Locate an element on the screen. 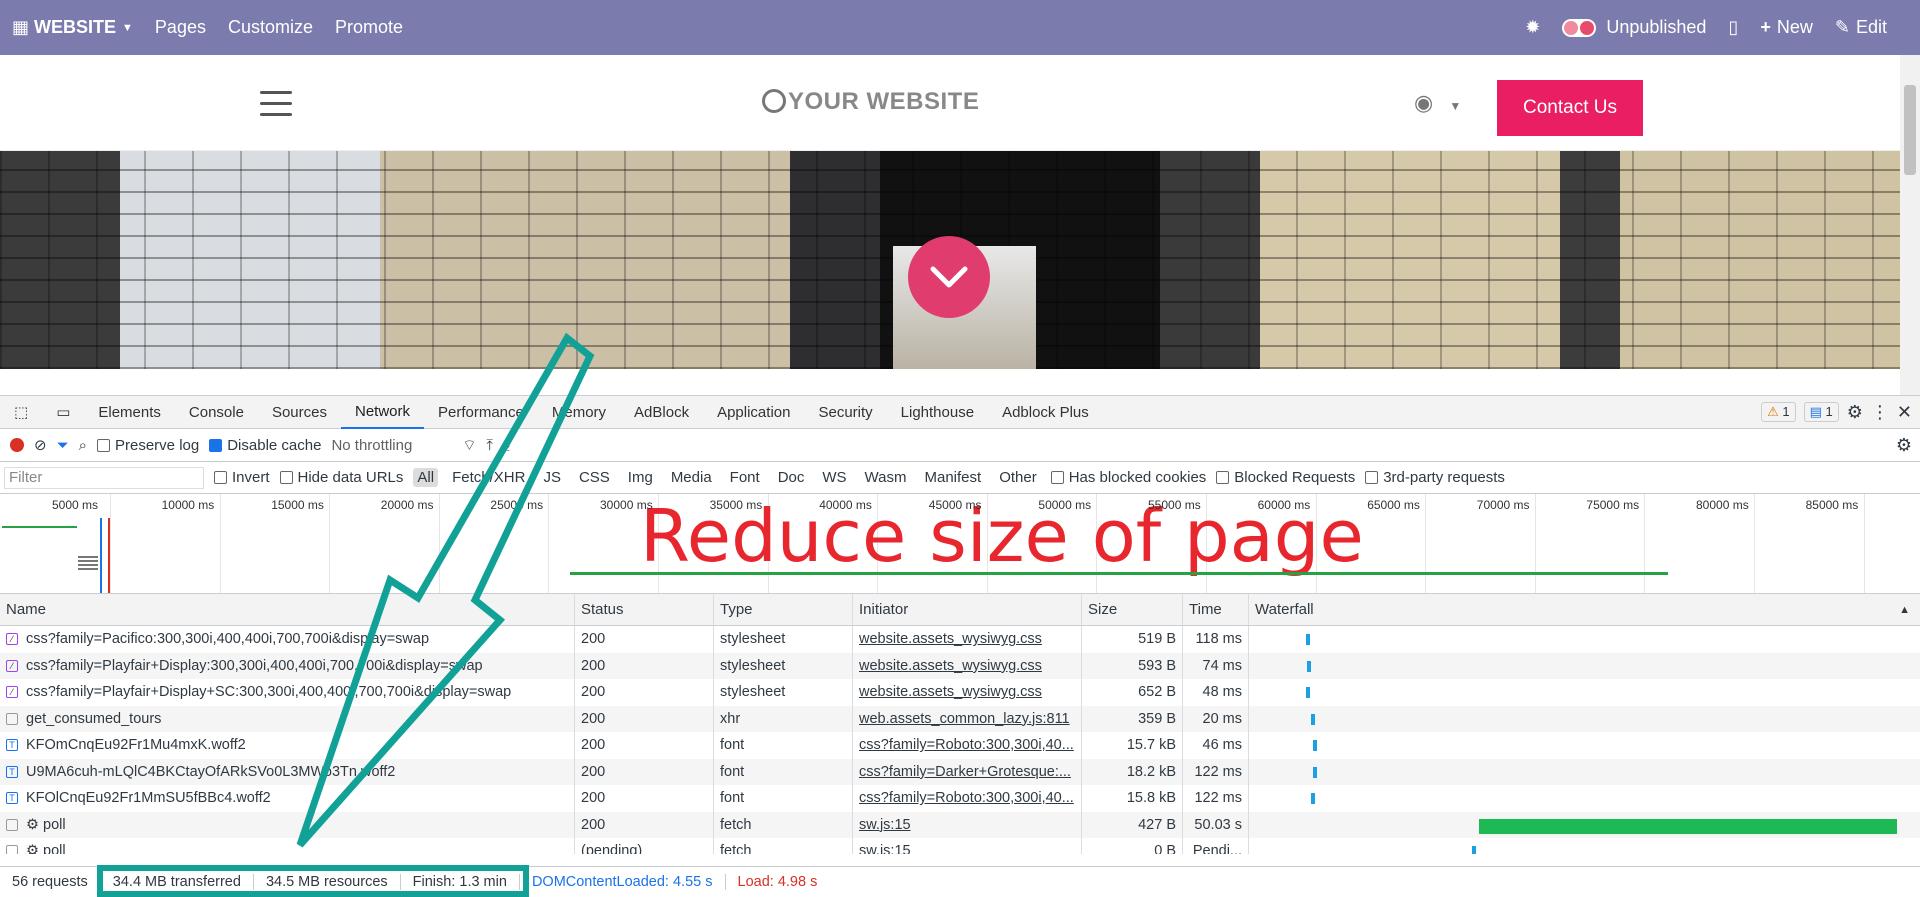 This screenshot has width=1920, height=897. cell-status: 200 is located at coordinates (644, 745).